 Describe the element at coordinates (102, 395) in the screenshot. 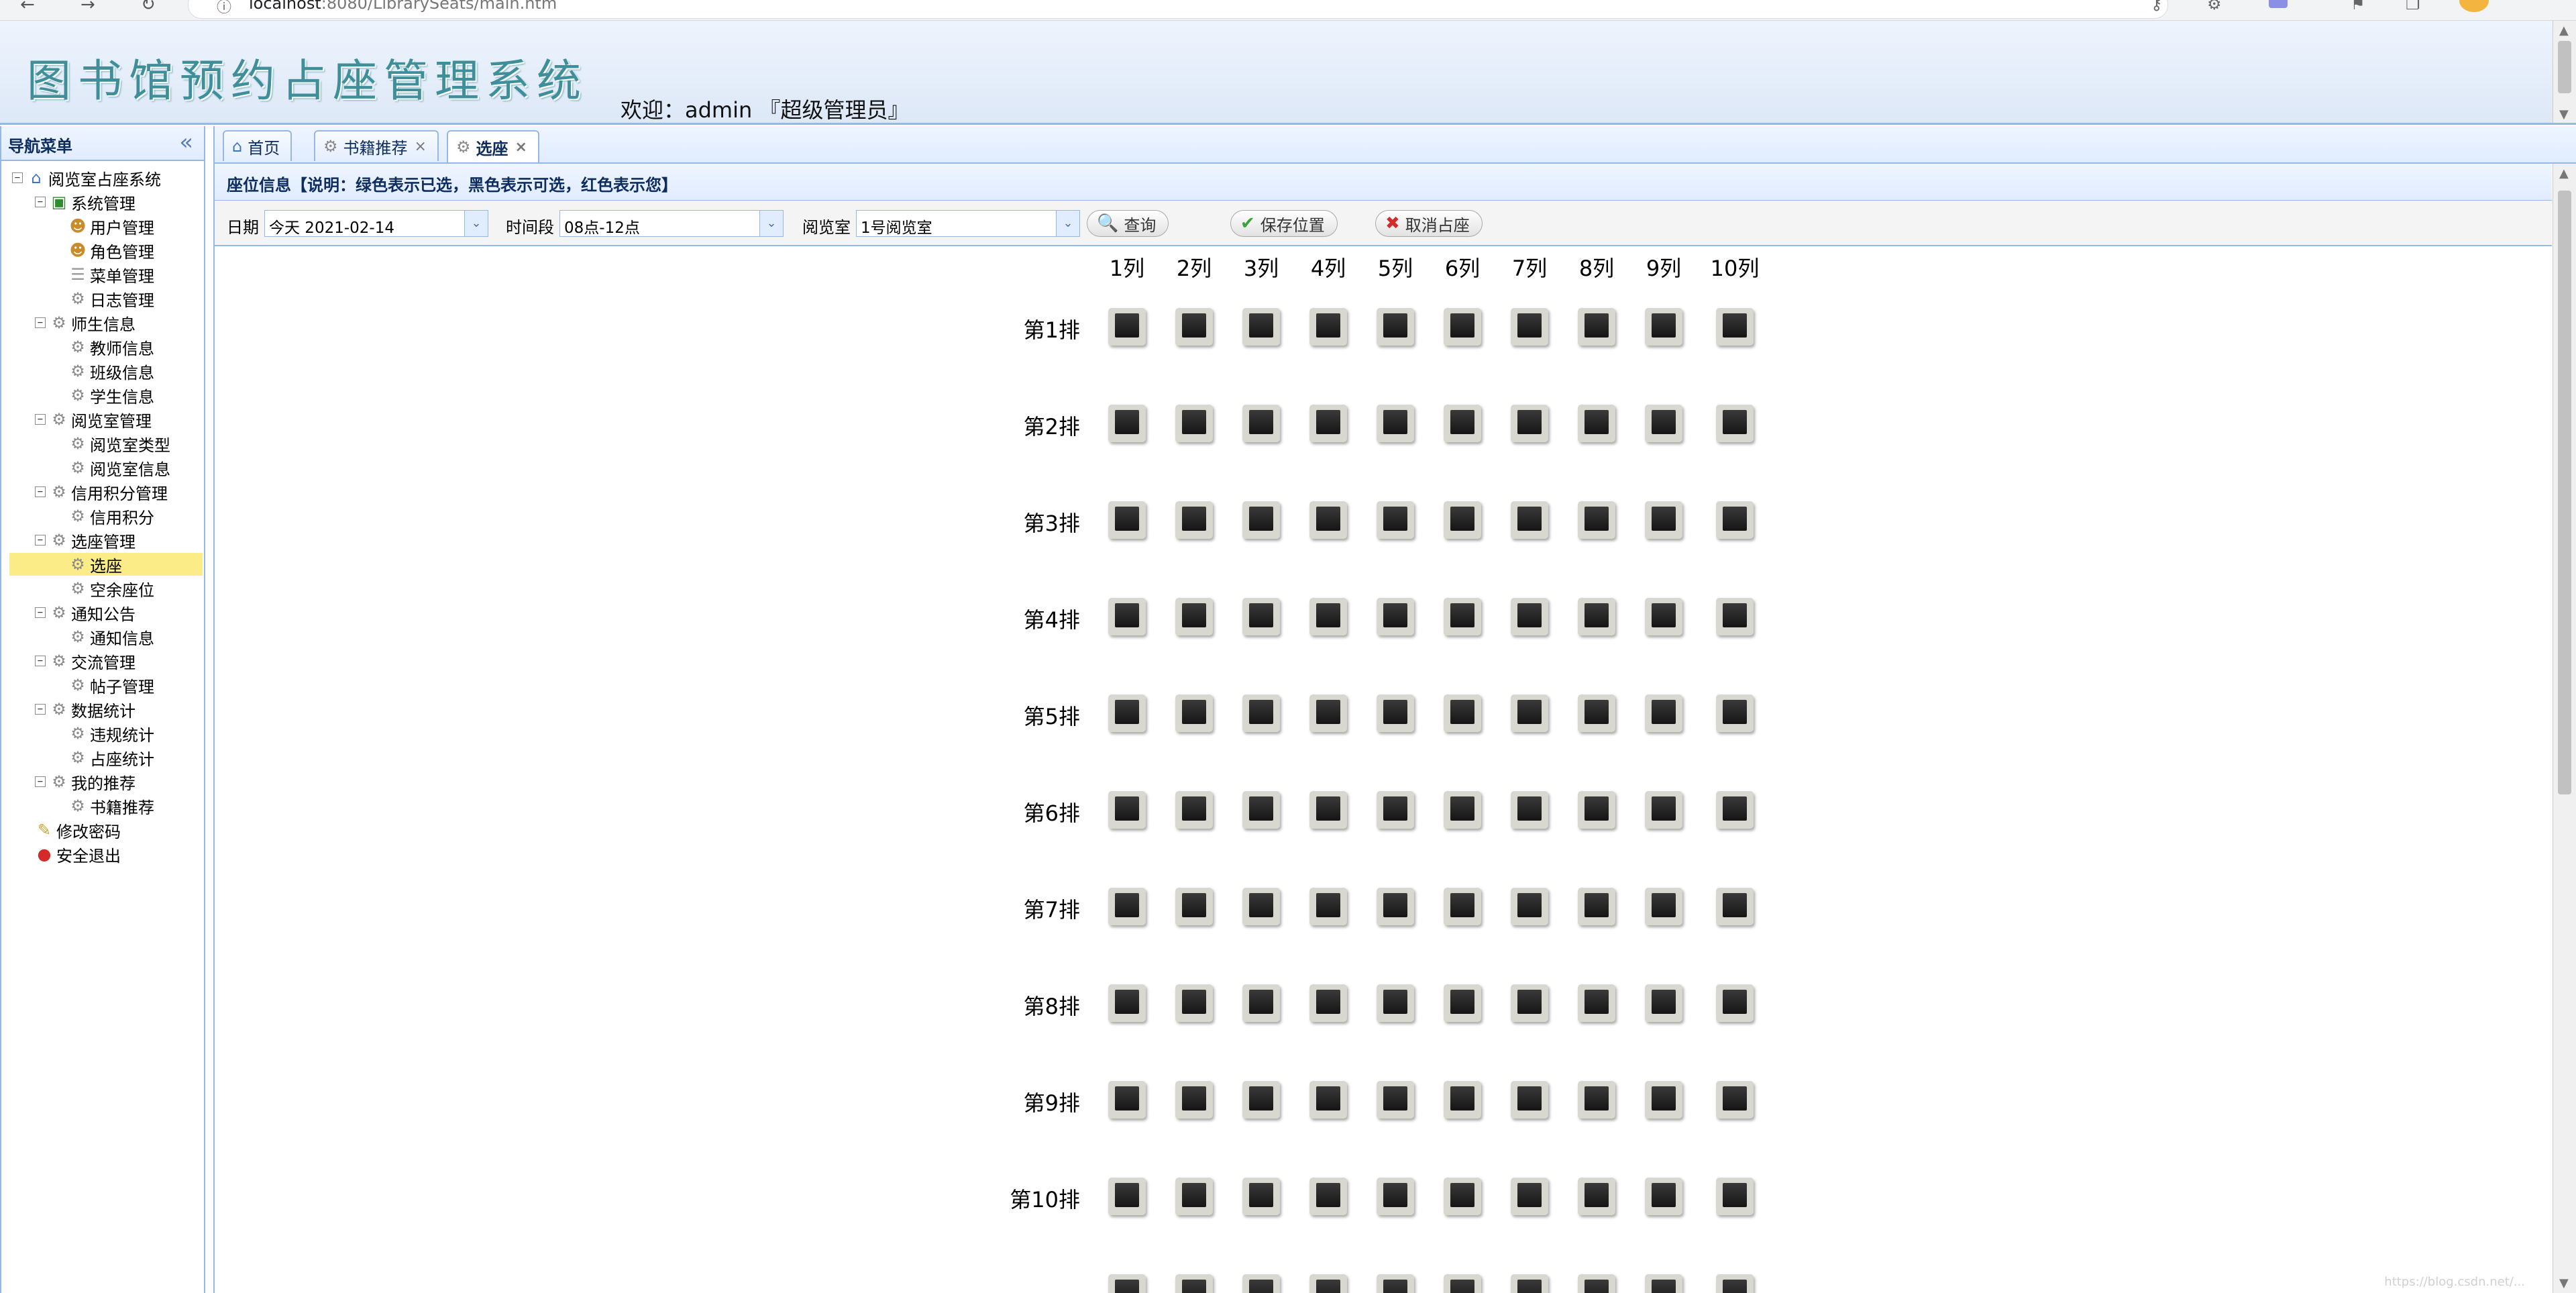

I see `sidebar-item: ⚙ 学生信息` at that location.